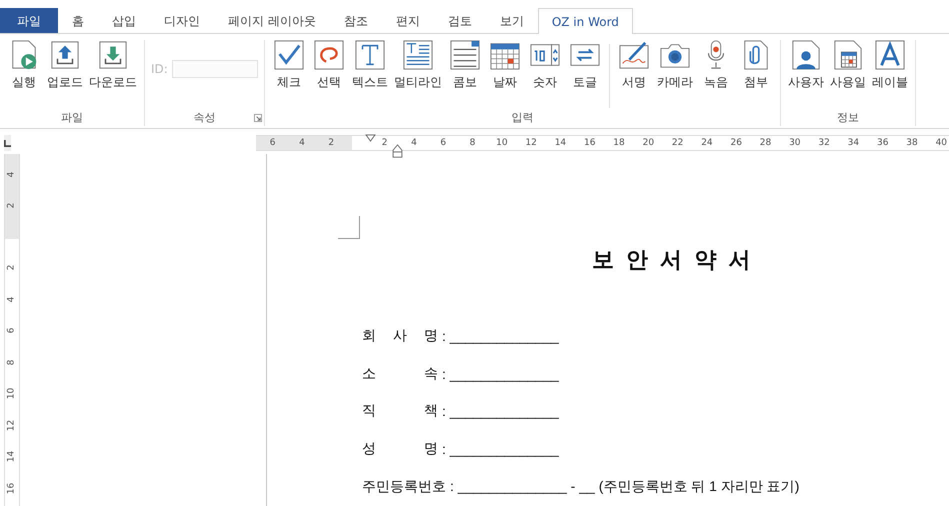 This screenshot has height=506, width=949. What do you see at coordinates (619, 143) in the screenshot?
I see `ruler-number: 18` at bounding box center [619, 143].